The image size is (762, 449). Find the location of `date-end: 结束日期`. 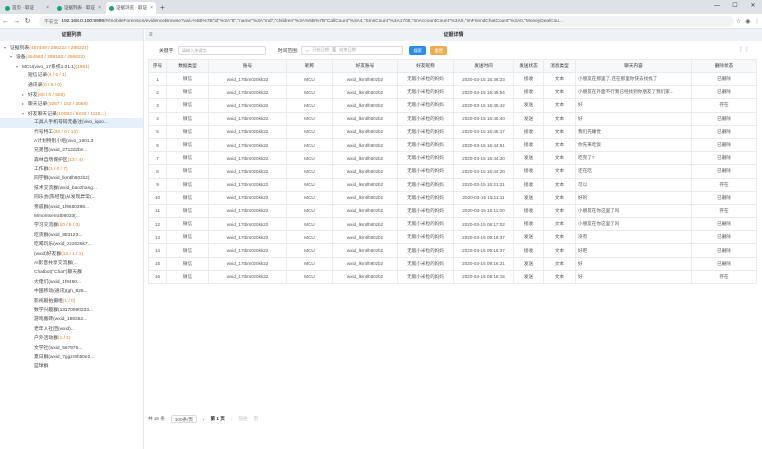

date-end: 结束日期 is located at coordinates (347, 50).